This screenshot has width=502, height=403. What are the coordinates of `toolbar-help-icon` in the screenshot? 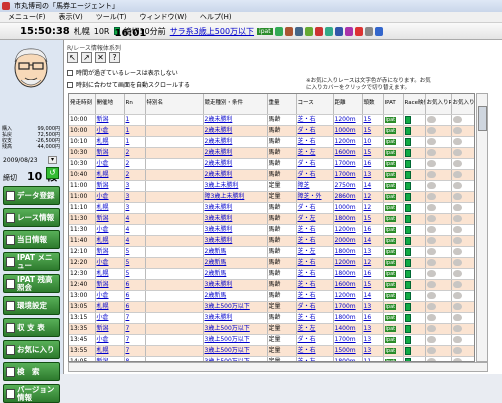 It's located at (378, 31).